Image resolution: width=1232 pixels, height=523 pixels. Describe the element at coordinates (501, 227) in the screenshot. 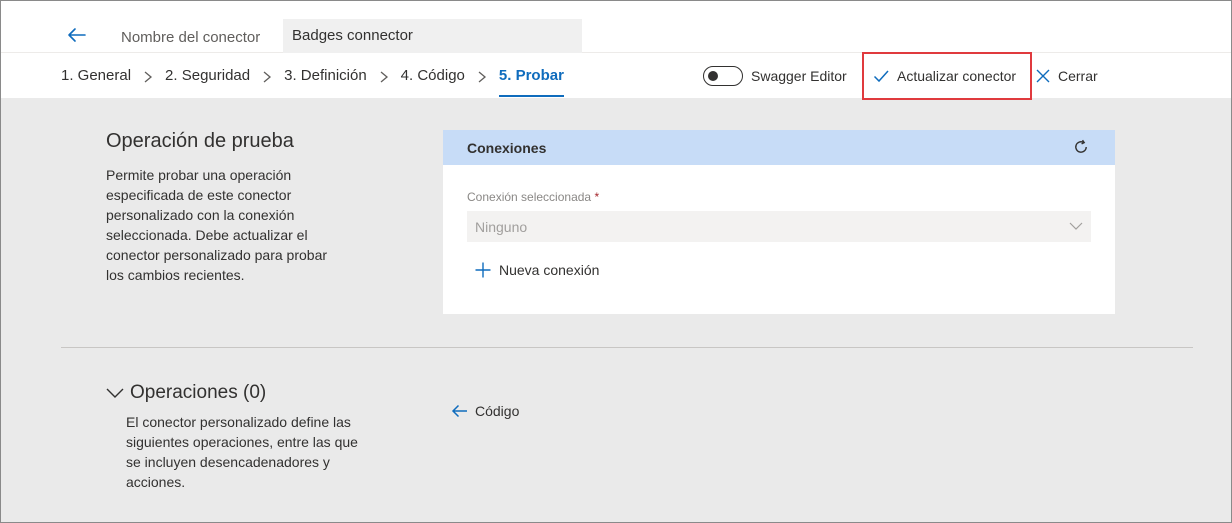

I see `connection-dropdown-value: Ninguno` at that location.